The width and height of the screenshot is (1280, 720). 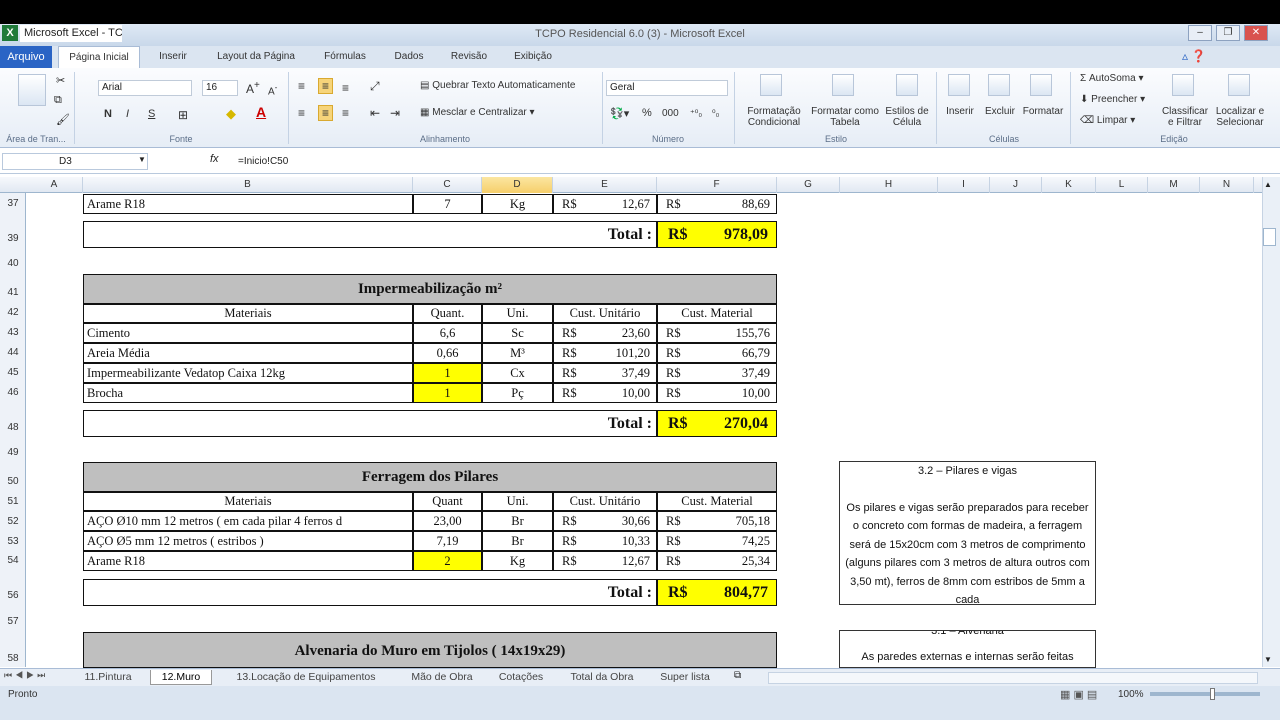 What do you see at coordinates (13, 352) in the screenshot?
I see `row-header: 44` at bounding box center [13, 352].